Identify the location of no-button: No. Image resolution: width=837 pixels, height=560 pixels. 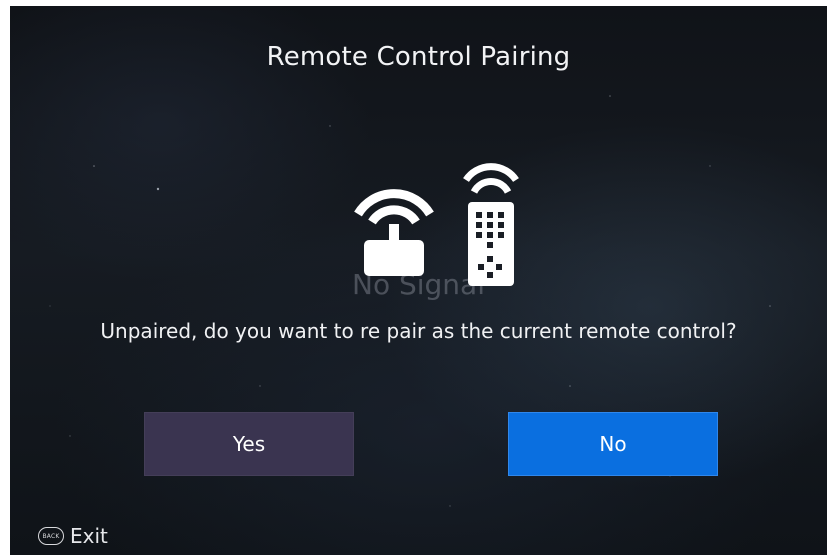
(613, 444).